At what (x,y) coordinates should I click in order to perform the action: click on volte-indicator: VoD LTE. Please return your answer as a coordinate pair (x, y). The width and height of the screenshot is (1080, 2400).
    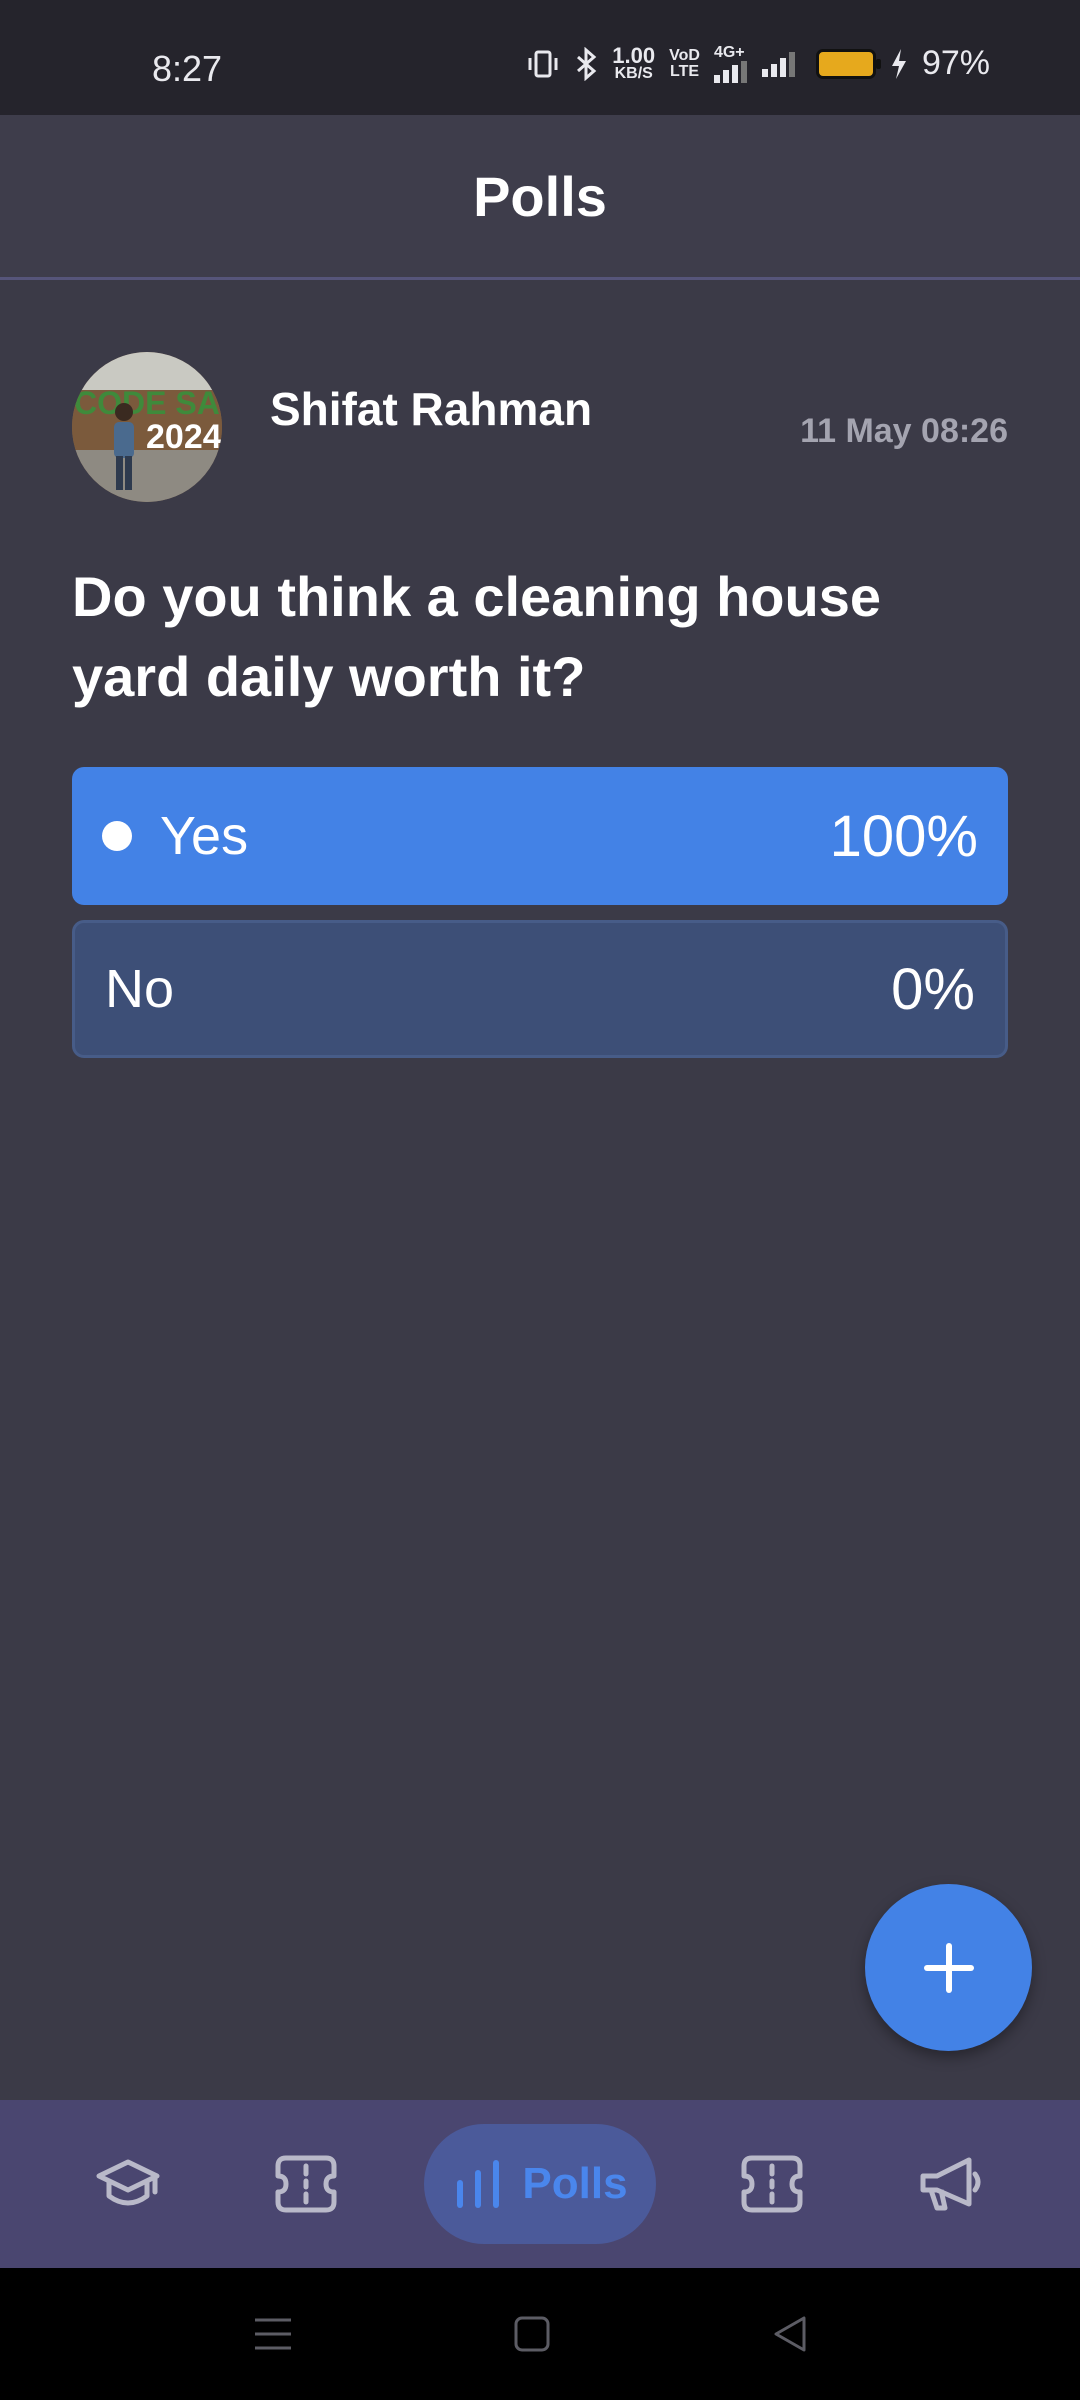
    Looking at the image, I should click on (684, 63).